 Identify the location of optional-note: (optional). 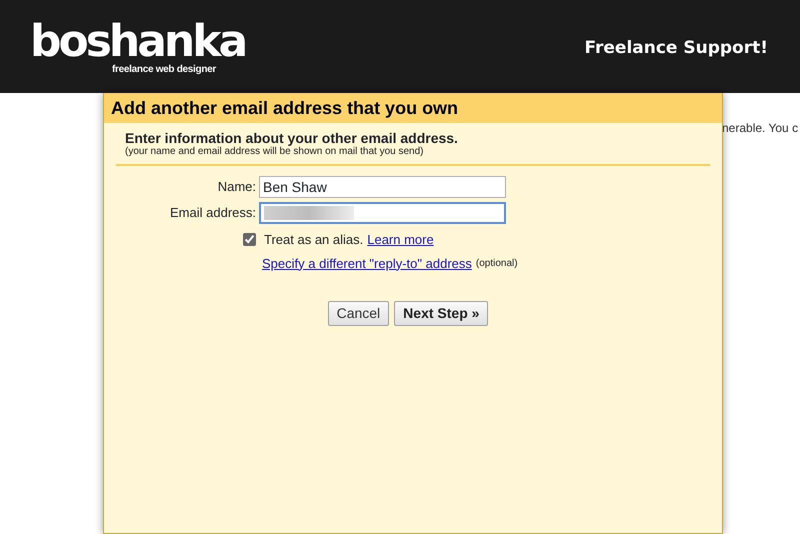
(497, 263).